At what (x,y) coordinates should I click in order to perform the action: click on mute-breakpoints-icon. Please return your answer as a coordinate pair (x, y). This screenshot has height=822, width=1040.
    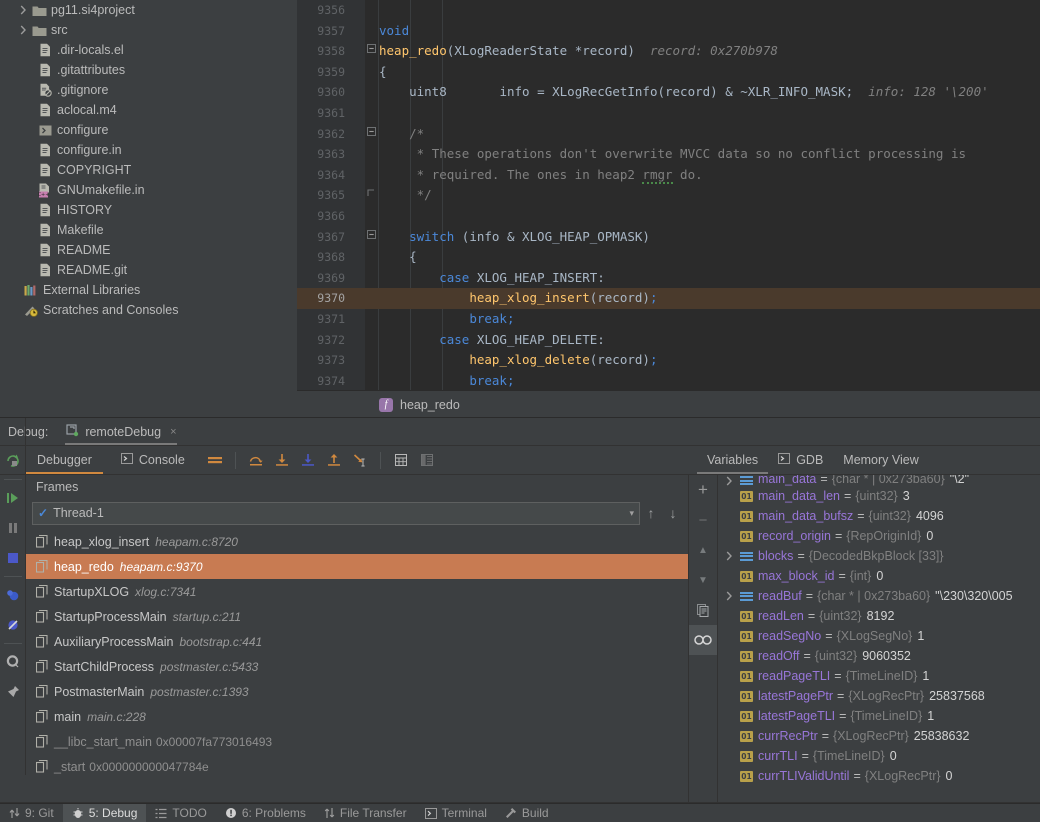
    Looking at the image, I should click on (13, 625).